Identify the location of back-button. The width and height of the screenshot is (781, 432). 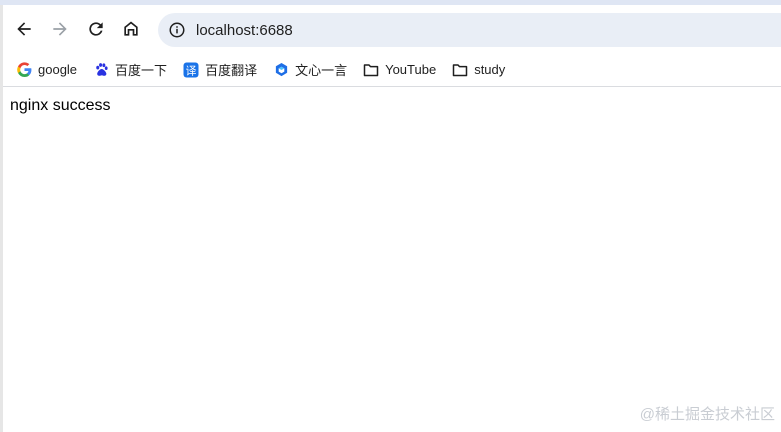
(24, 29).